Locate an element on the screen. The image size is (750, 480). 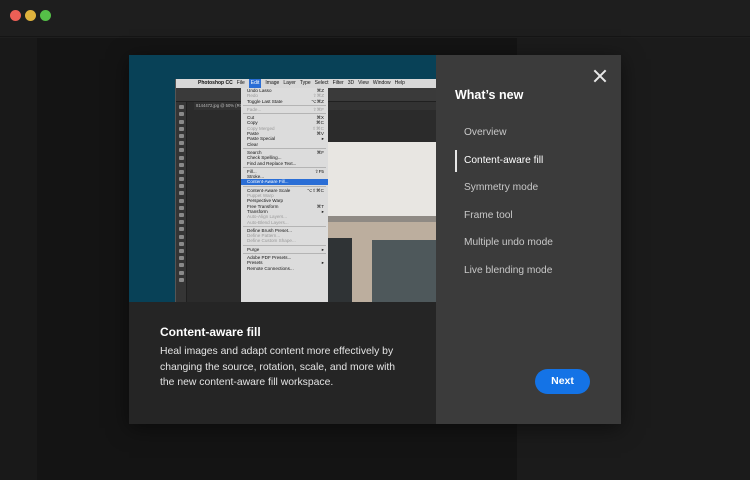
preview-edit-menu-item: Toggle Last State ⌥⌘Z is located at coordinates (284, 101).